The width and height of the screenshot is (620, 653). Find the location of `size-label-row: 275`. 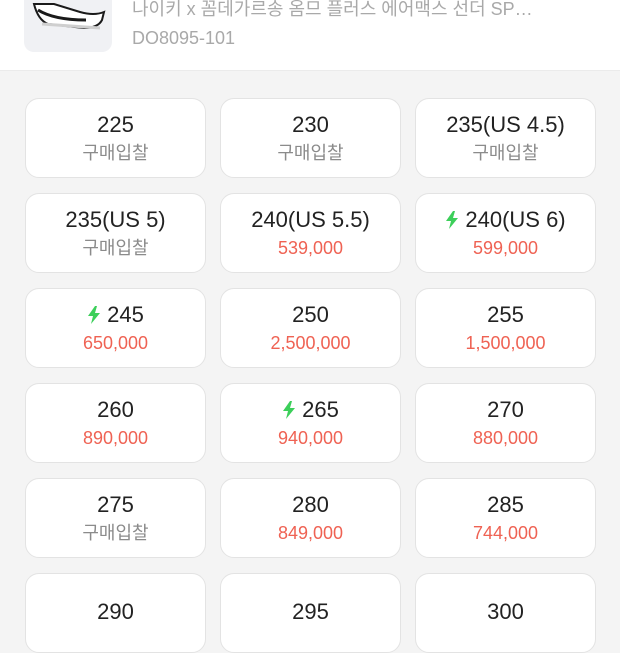

size-label-row: 275 is located at coordinates (115, 505).